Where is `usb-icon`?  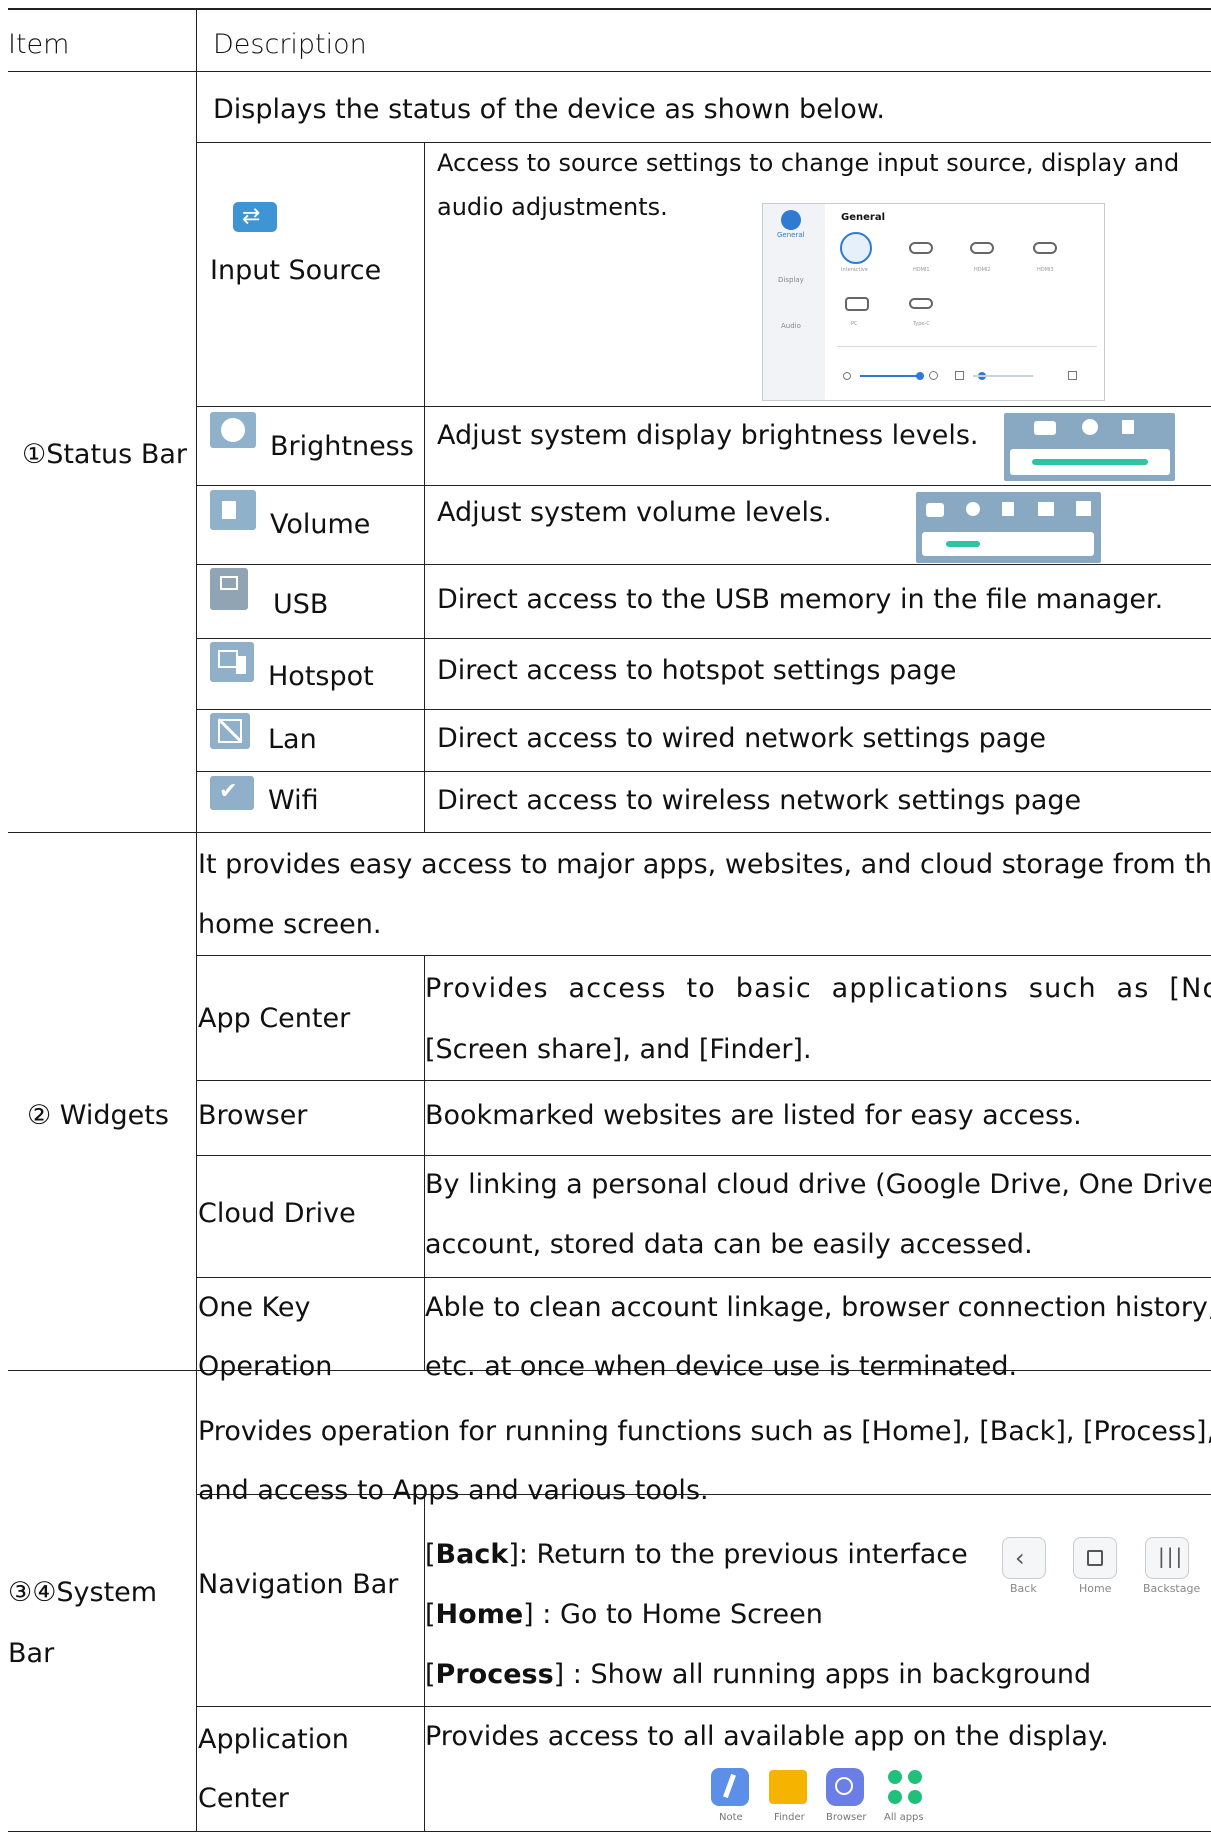 usb-icon is located at coordinates (229, 589).